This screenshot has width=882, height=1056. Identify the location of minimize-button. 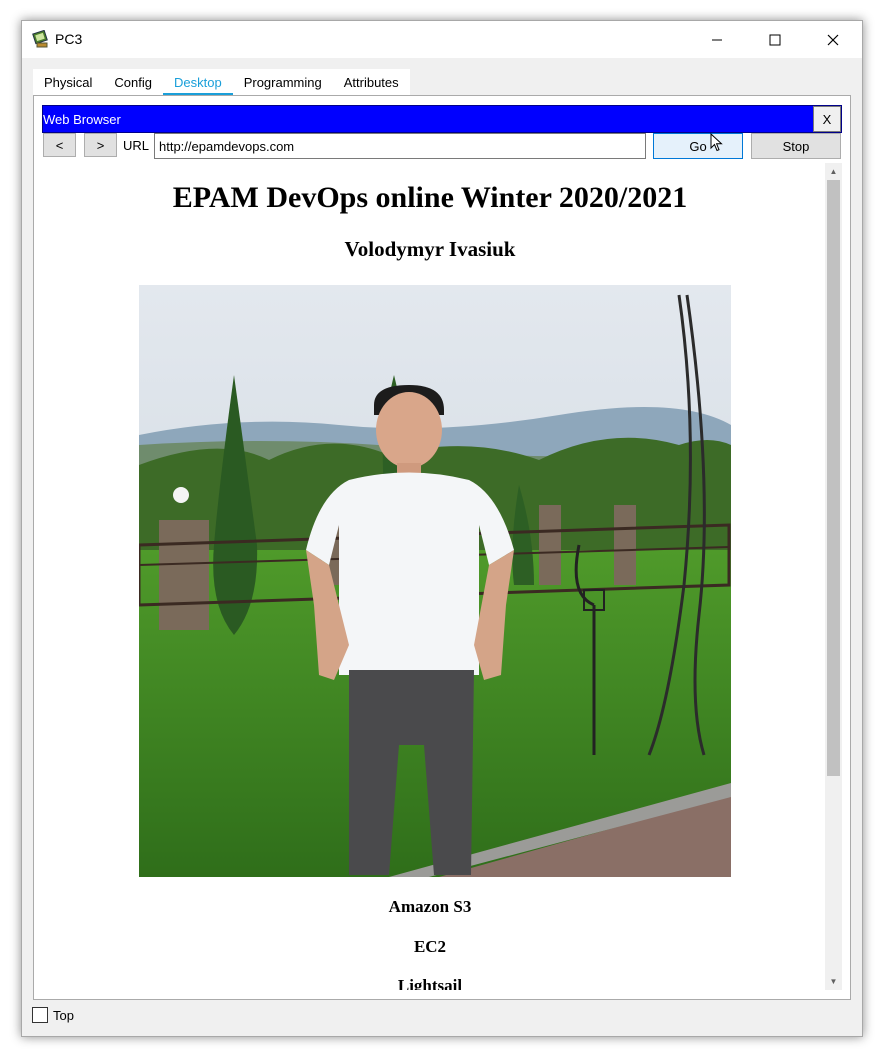
(717, 39).